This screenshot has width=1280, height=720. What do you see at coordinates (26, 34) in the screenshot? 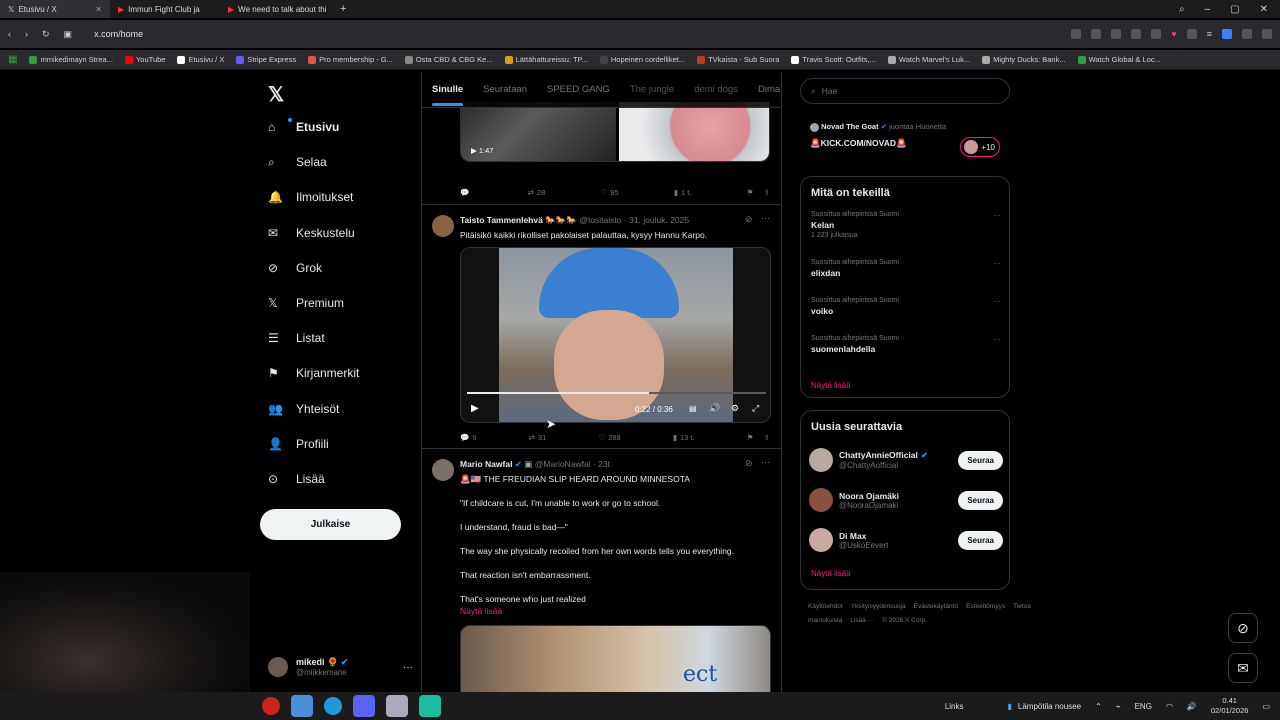
I see `forward-icon: ›` at bounding box center [26, 34].